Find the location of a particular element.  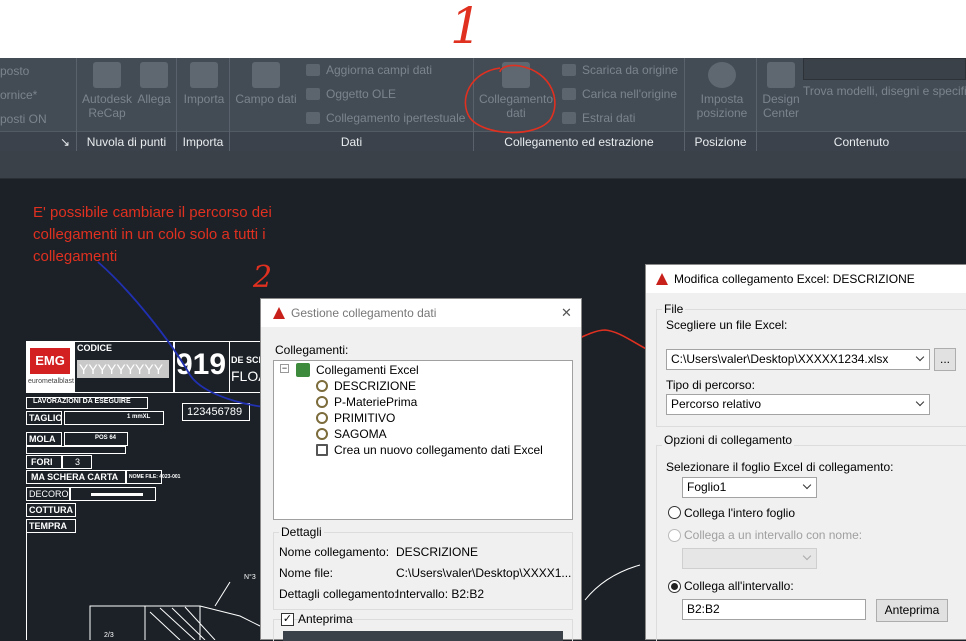

dialog-titlebar: Gestione collegamento dati ✕ is located at coordinates (421, 313).